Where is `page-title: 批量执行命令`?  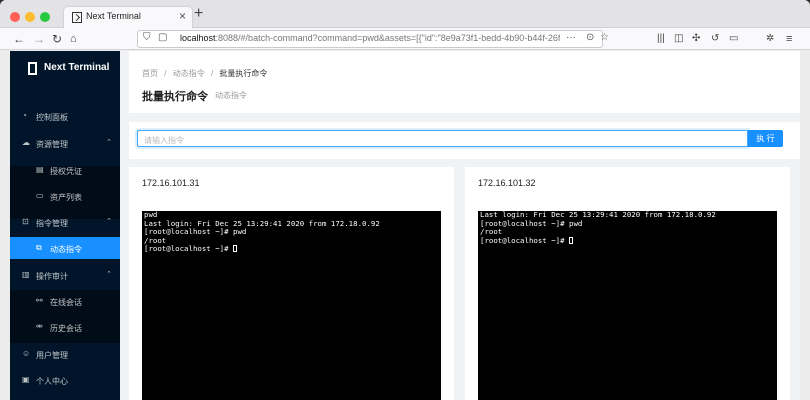 page-title: 批量执行命令 is located at coordinates (175, 97).